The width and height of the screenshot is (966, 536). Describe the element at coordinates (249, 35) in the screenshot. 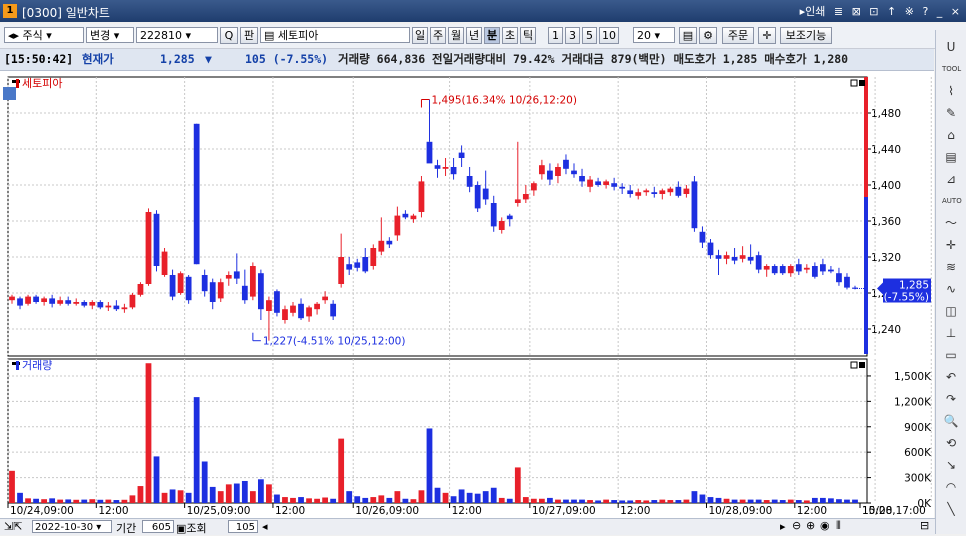

I see `pan-button: 판` at that location.